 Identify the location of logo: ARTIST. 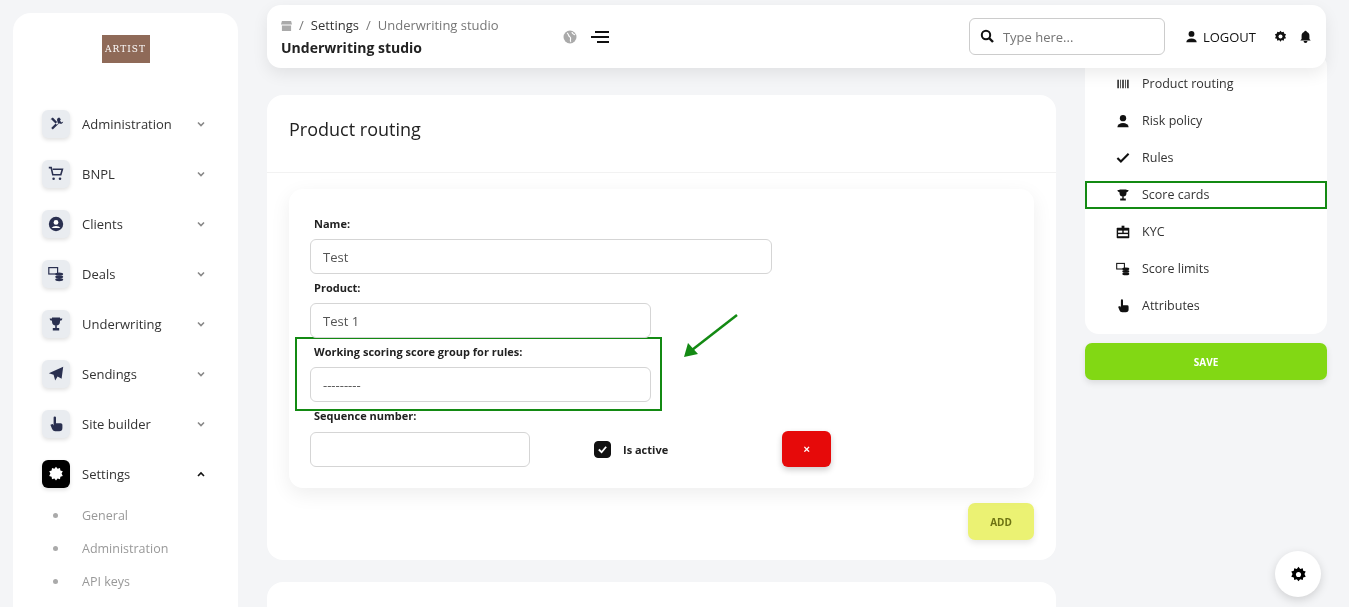
(125, 49).